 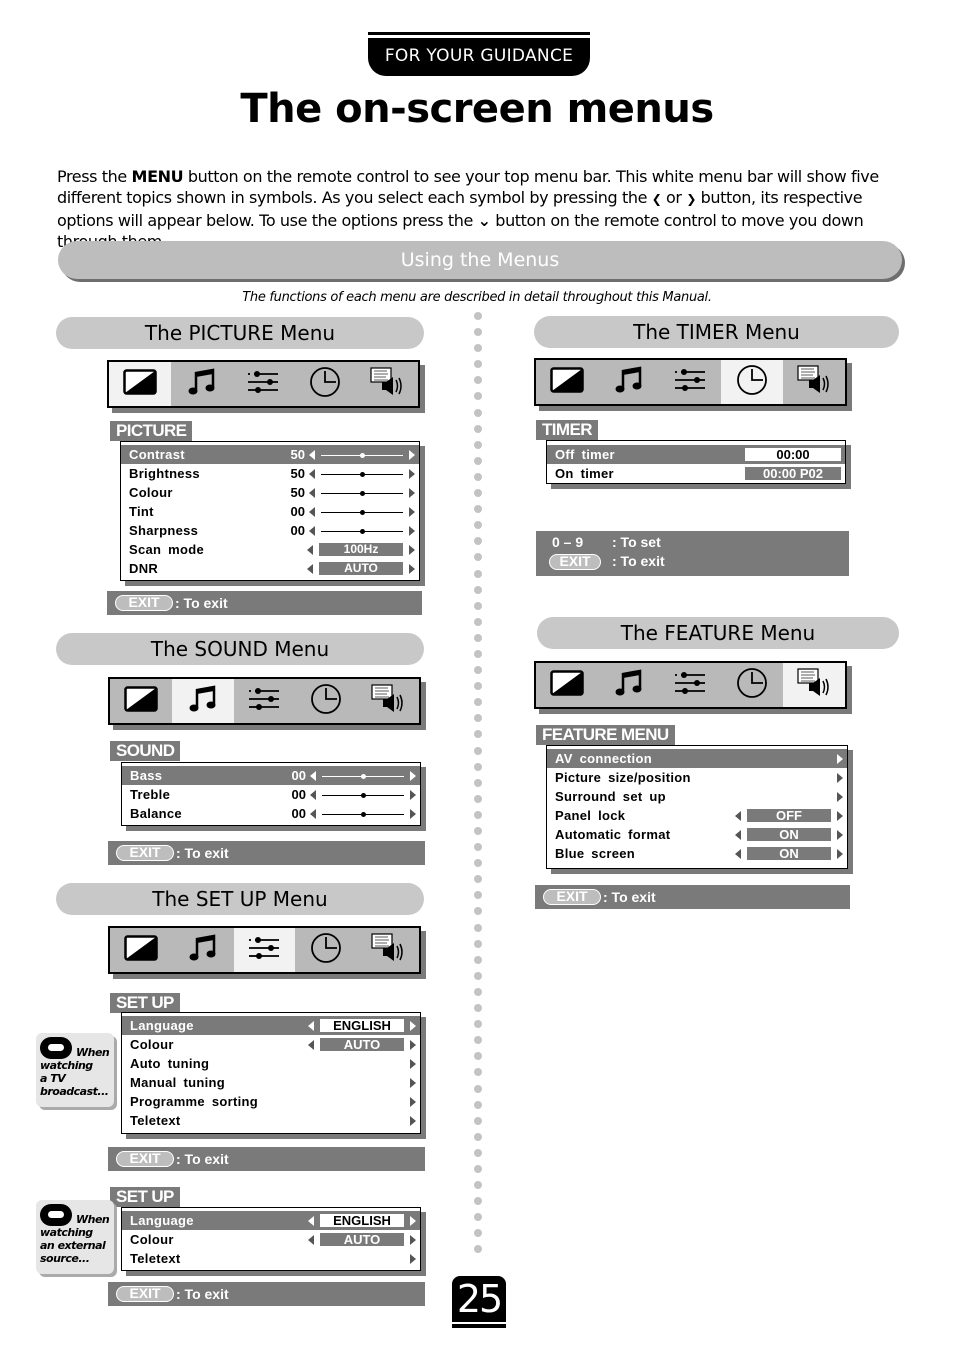 What do you see at coordinates (270, 454) in the screenshot?
I see `menu-row: Contrast 50` at bounding box center [270, 454].